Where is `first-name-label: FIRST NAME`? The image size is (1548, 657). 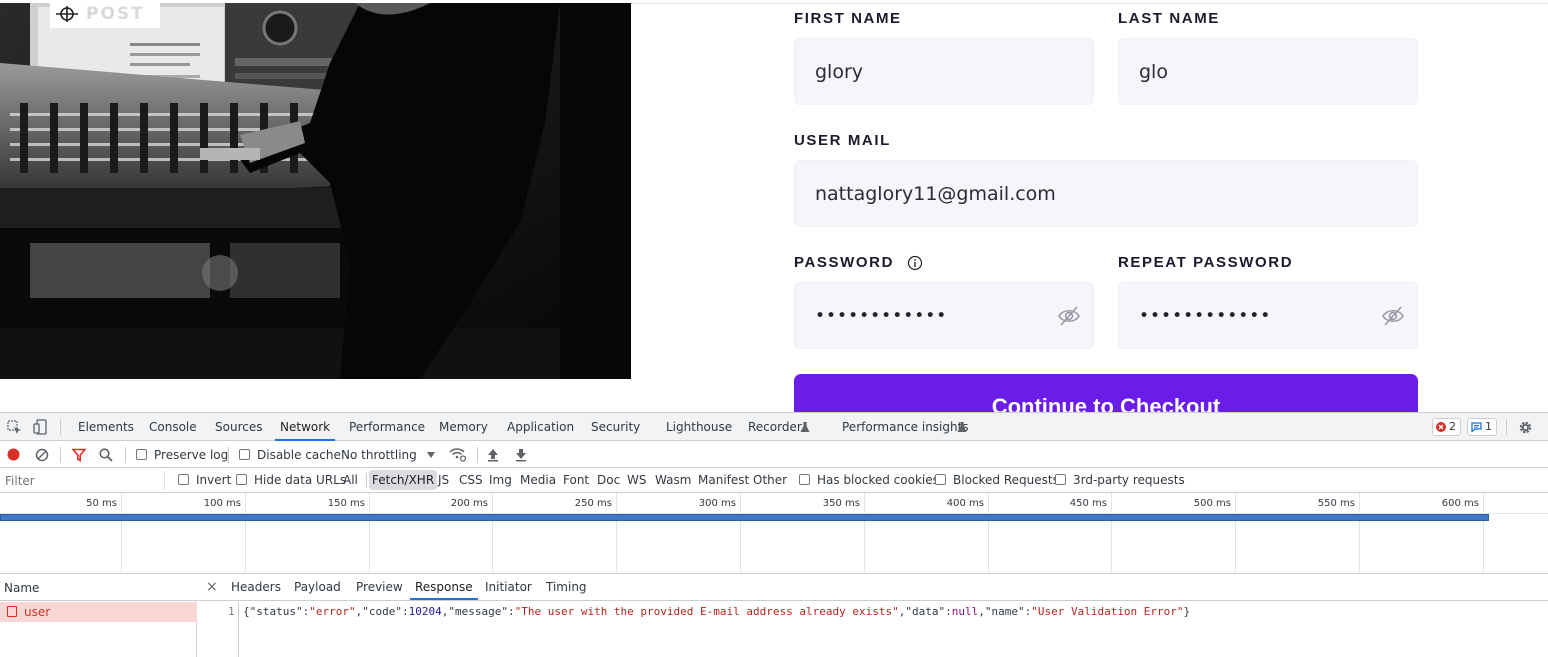
first-name-label: FIRST NAME is located at coordinates (848, 18).